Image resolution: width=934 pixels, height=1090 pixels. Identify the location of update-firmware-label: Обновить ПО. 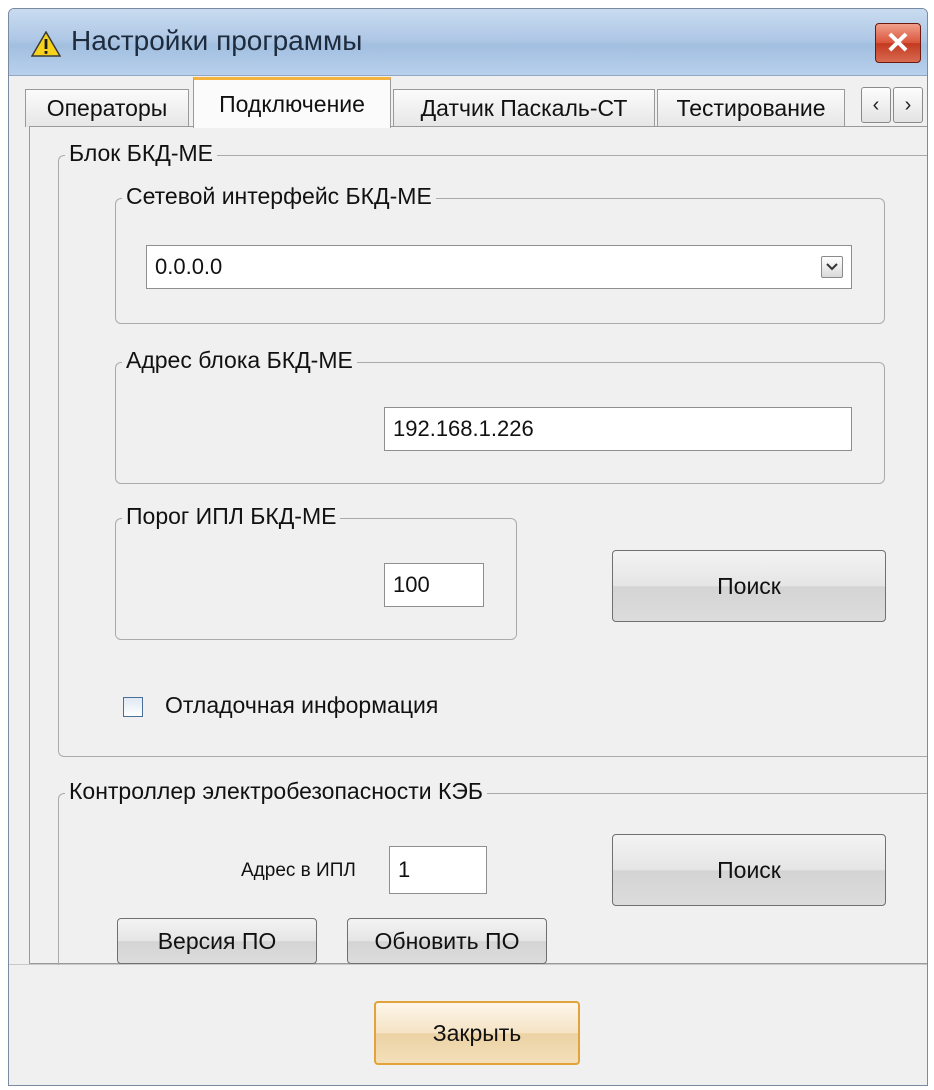
(447, 940).